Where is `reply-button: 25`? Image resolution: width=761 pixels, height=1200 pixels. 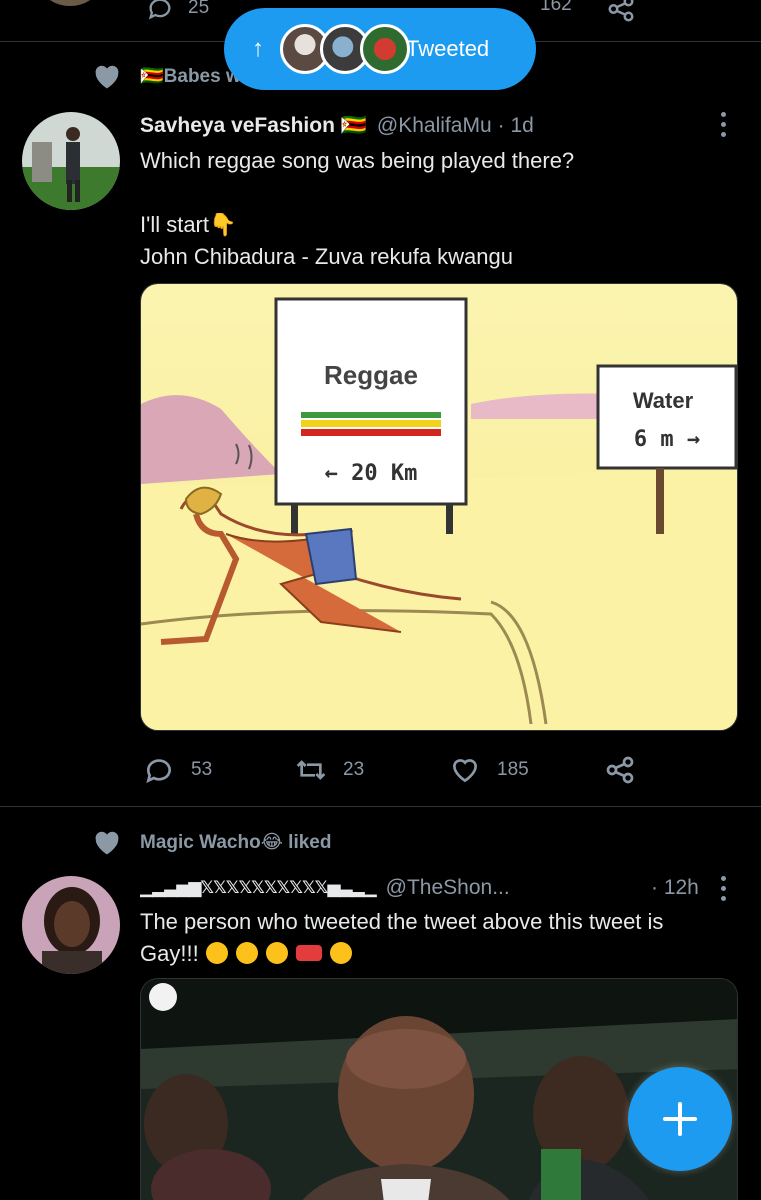 reply-button: 25 is located at coordinates (177, 11).